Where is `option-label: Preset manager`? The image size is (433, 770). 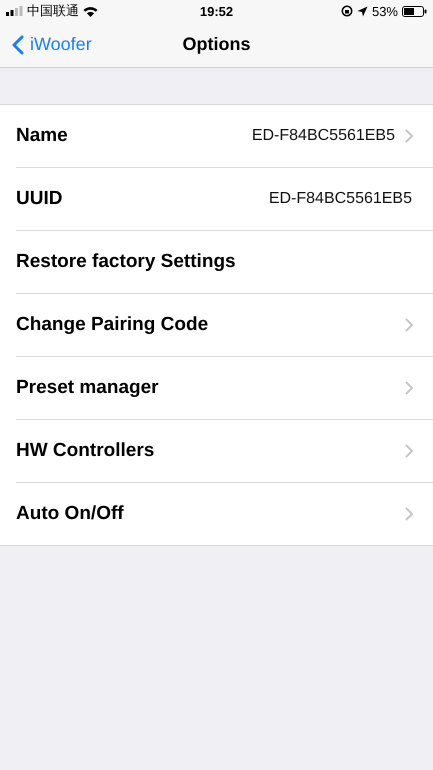 option-label: Preset manager is located at coordinates (88, 388).